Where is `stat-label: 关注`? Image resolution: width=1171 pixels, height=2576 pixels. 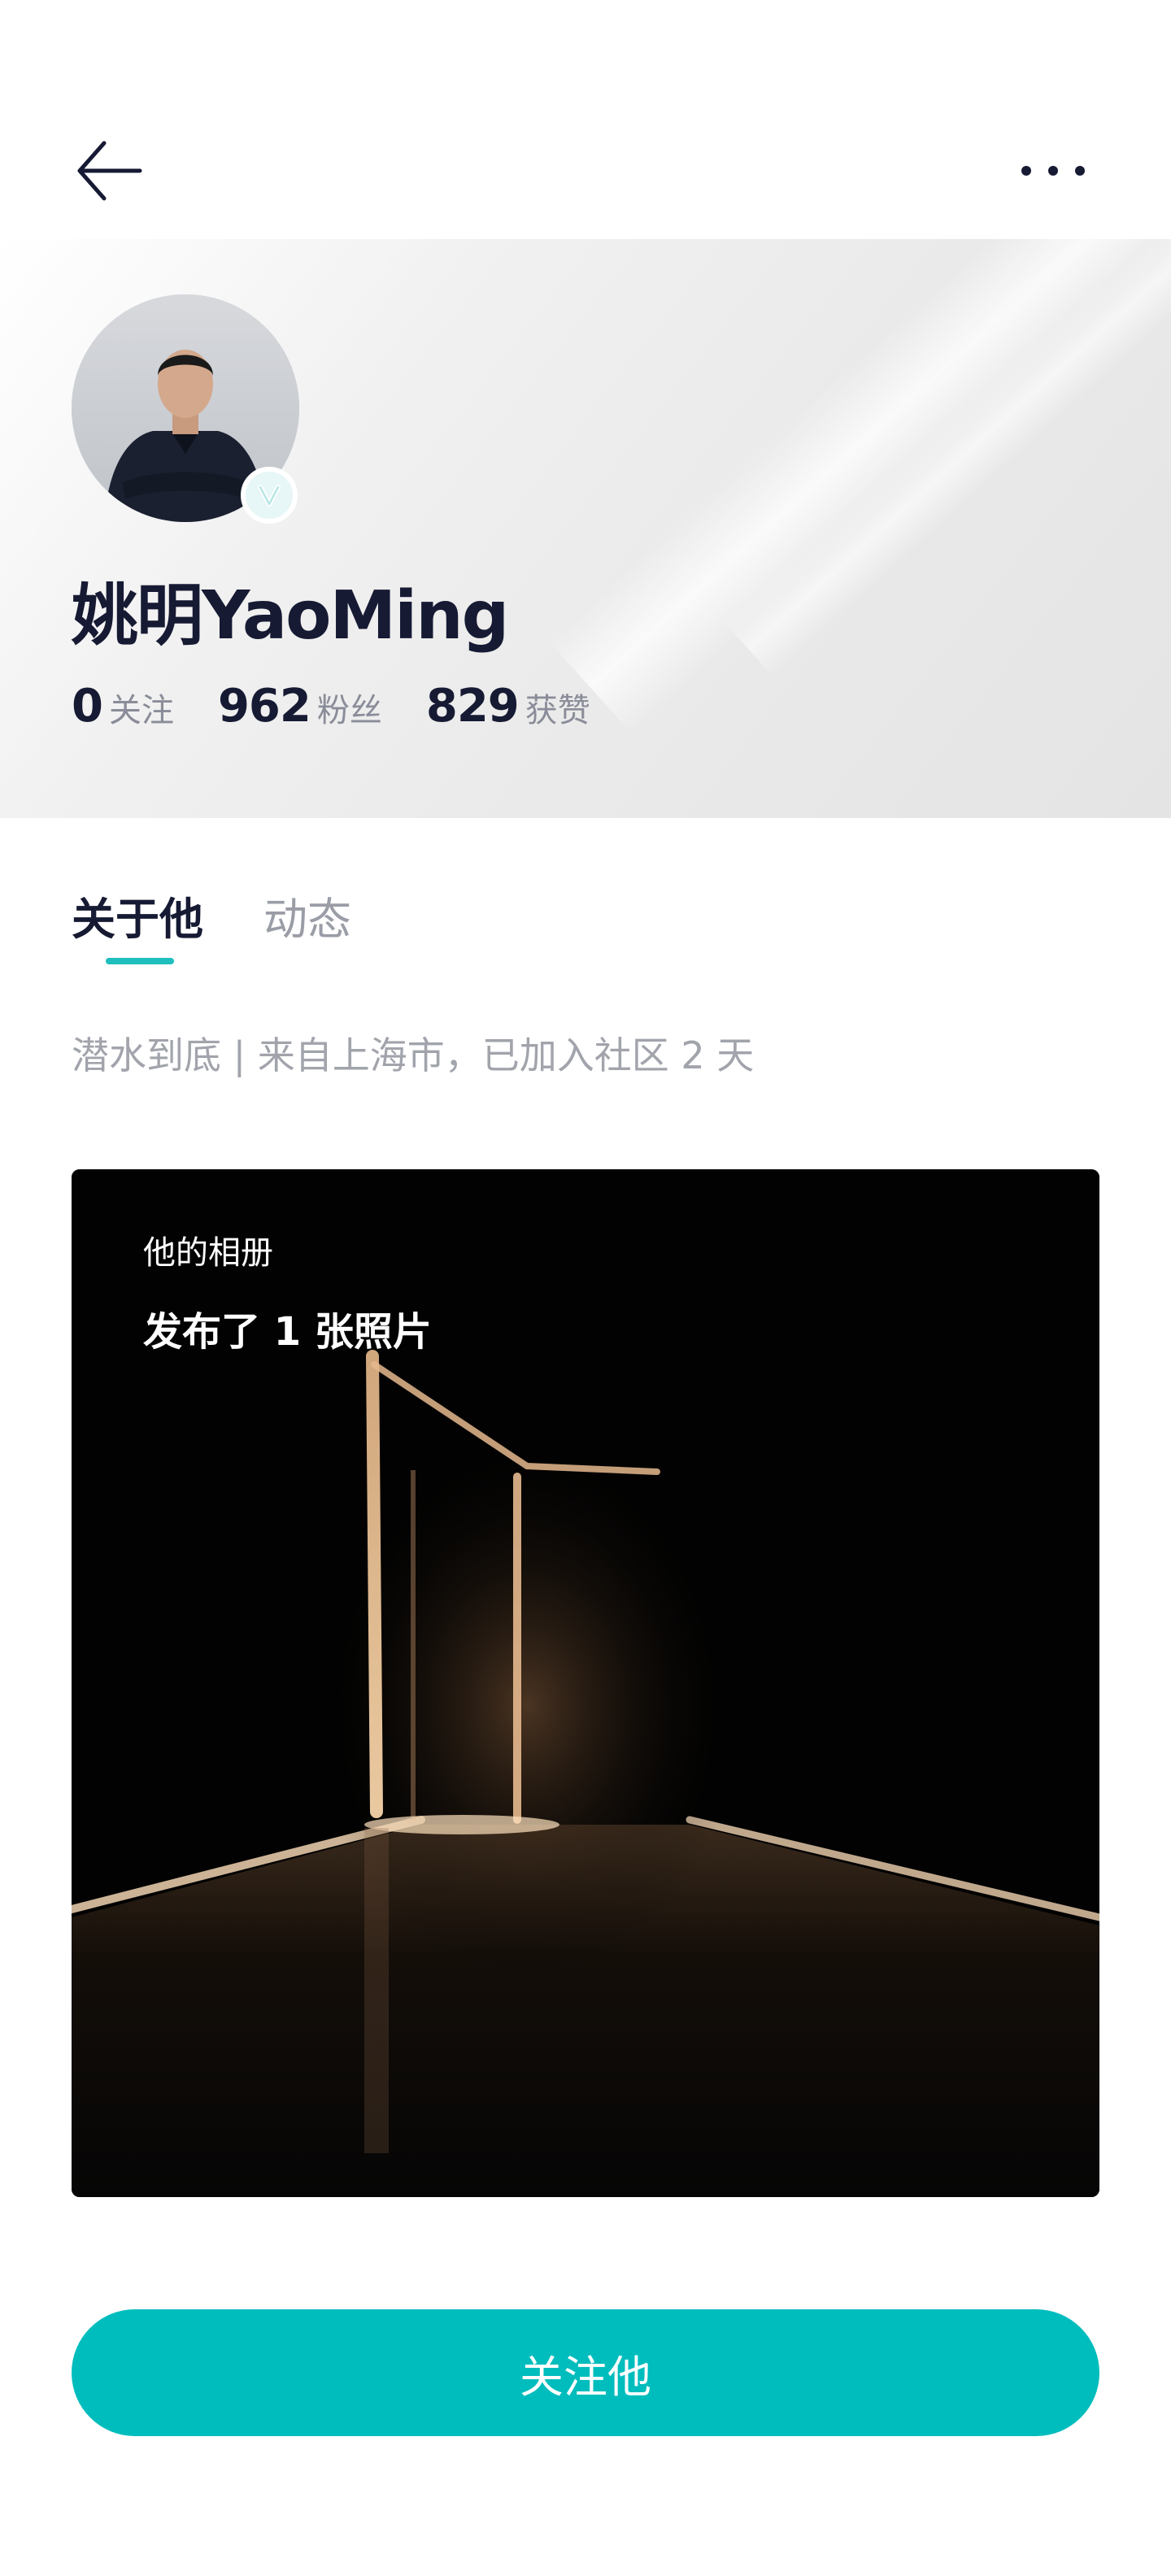
stat-label: 关注 is located at coordinates (141, 711).